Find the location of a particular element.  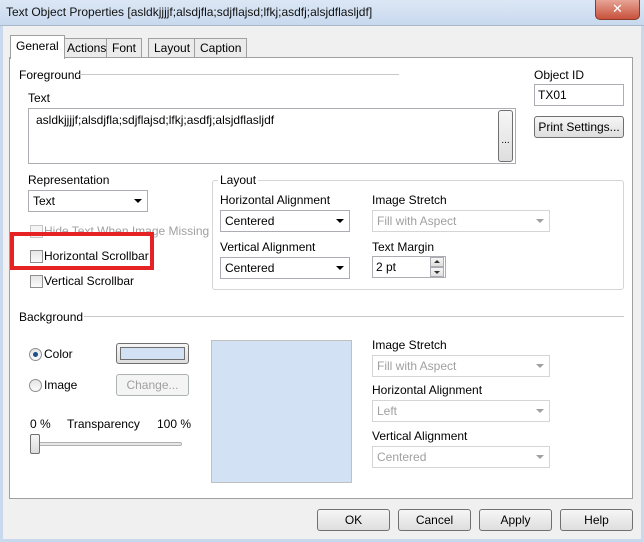

background-separator is located at coordinates (354, 316).